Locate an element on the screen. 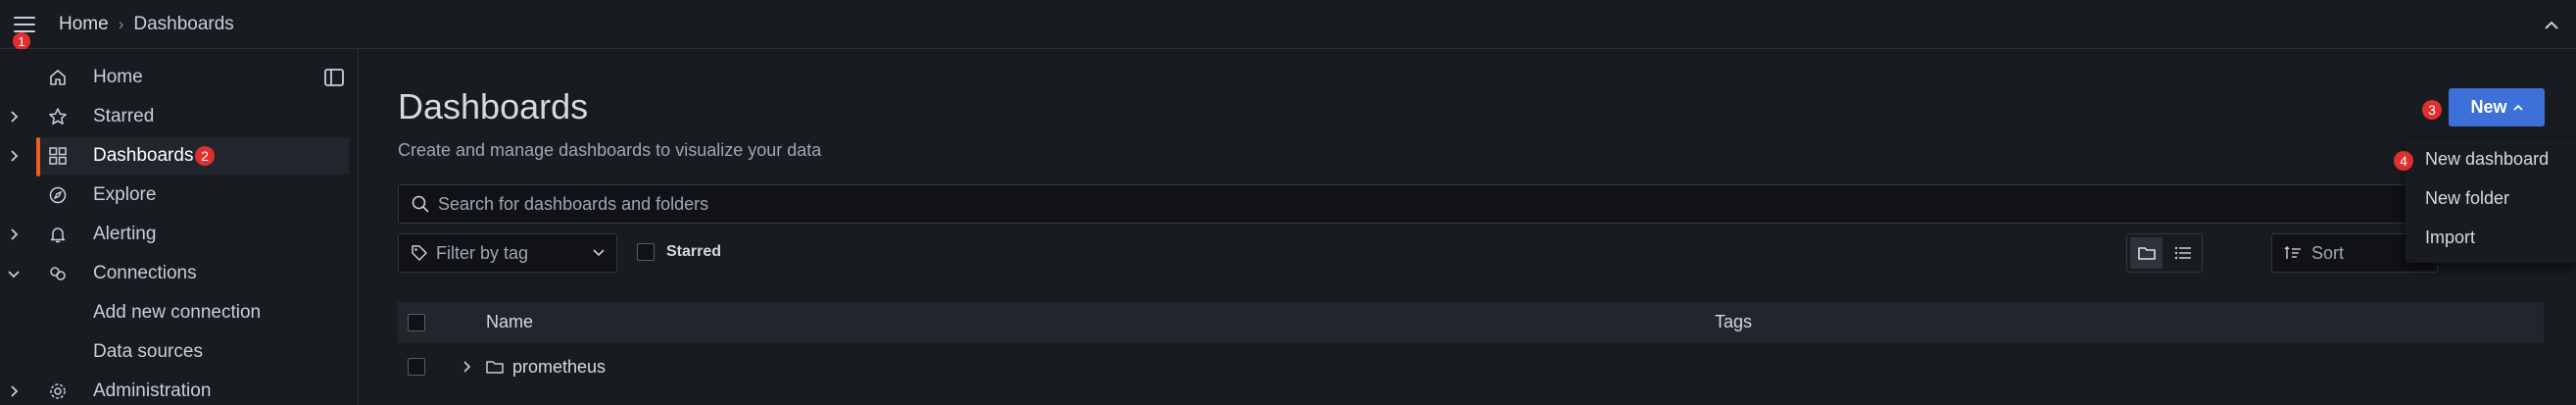 The height and width of the screenshot is (405, 2576). sidebar-expand-dashboards is located at coordinates (14, 156).